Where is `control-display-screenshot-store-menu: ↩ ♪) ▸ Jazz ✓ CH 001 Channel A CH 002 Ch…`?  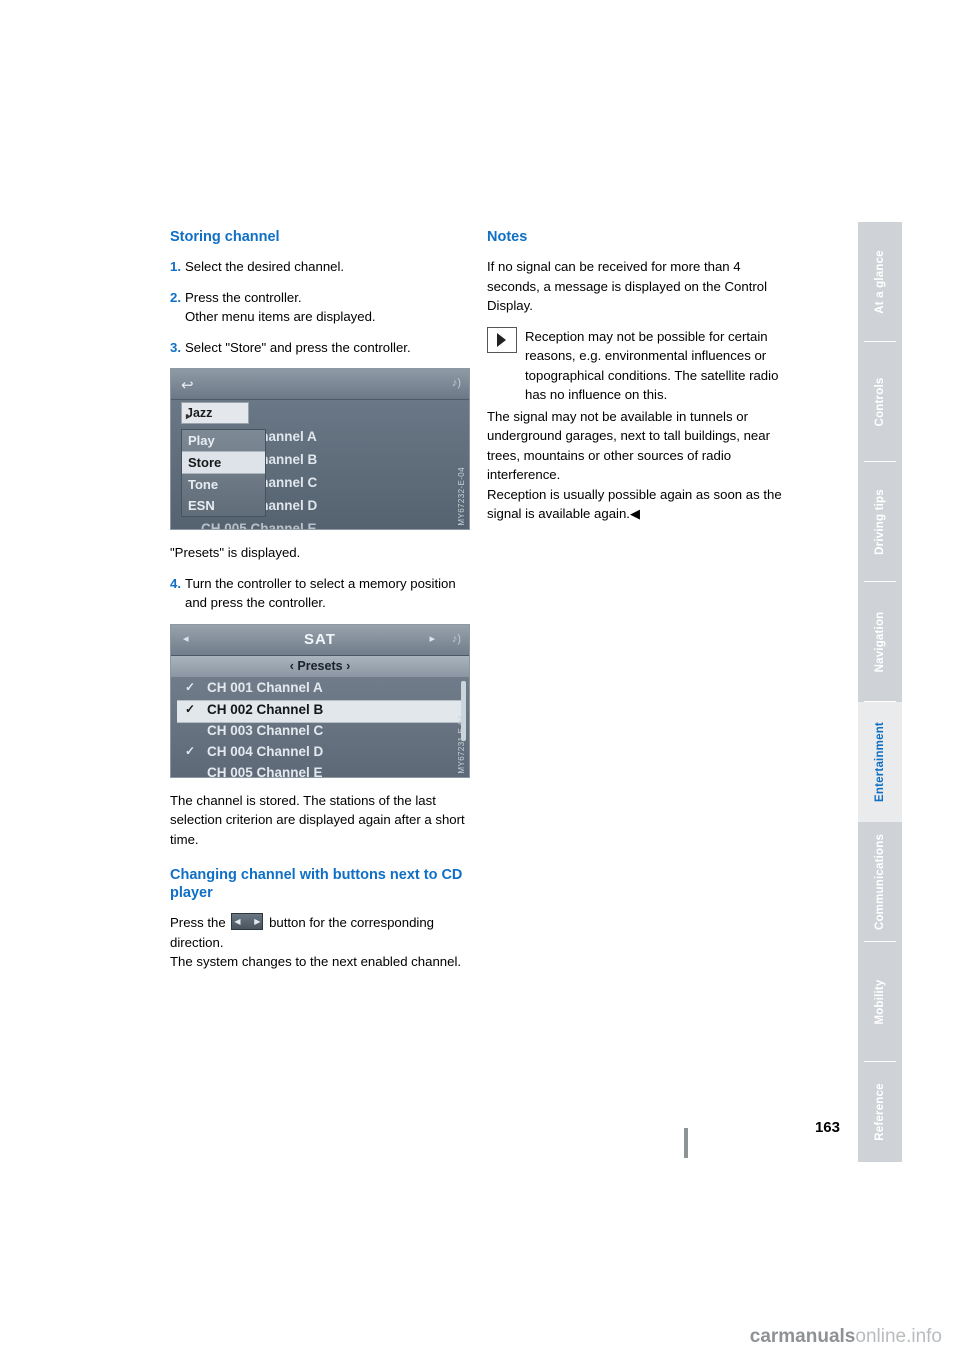 control-display-screenshot-store-menu: ↩ ♪) ▸ Jazz ✓ CH 001 Channel A CH 002 Ch… is located at coordinates (320, 449).